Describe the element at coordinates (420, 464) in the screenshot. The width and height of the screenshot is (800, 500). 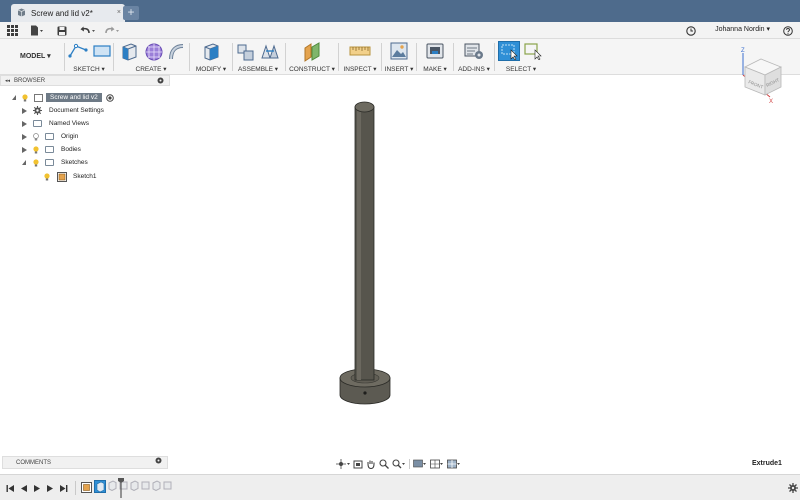
I see `display-settings-icon` at that location.